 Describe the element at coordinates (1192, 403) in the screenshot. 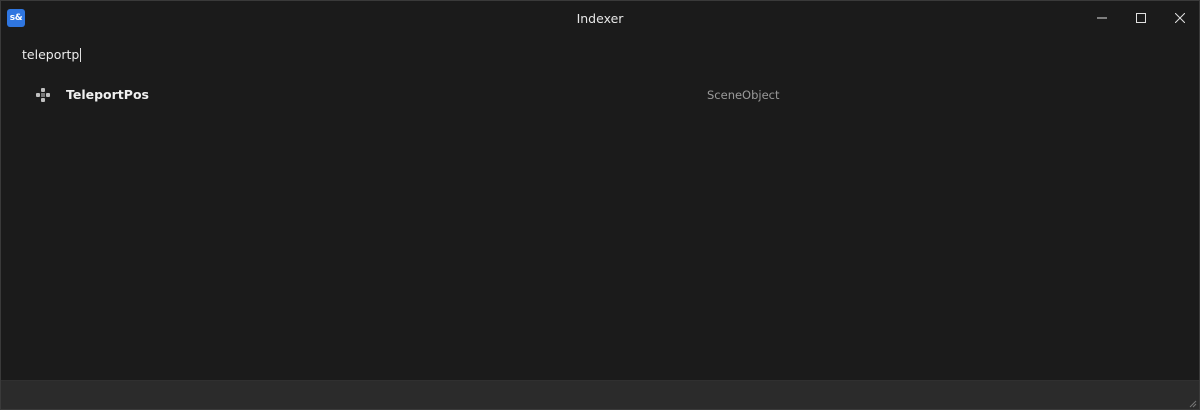

I see `resize-grip-icon` at that location.